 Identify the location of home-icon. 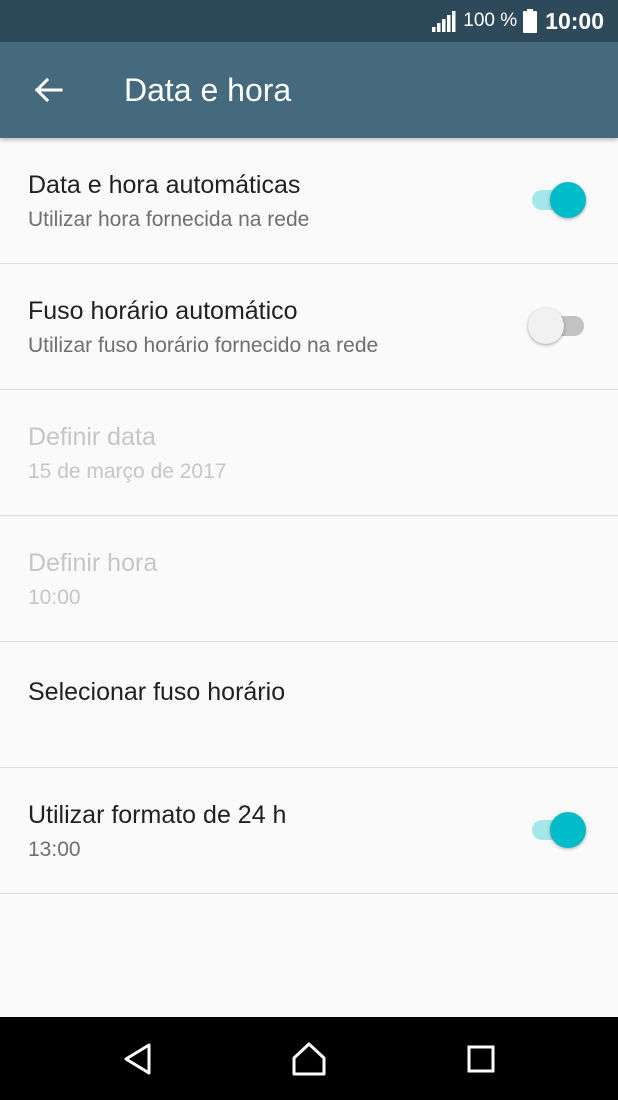
(309, 1059).